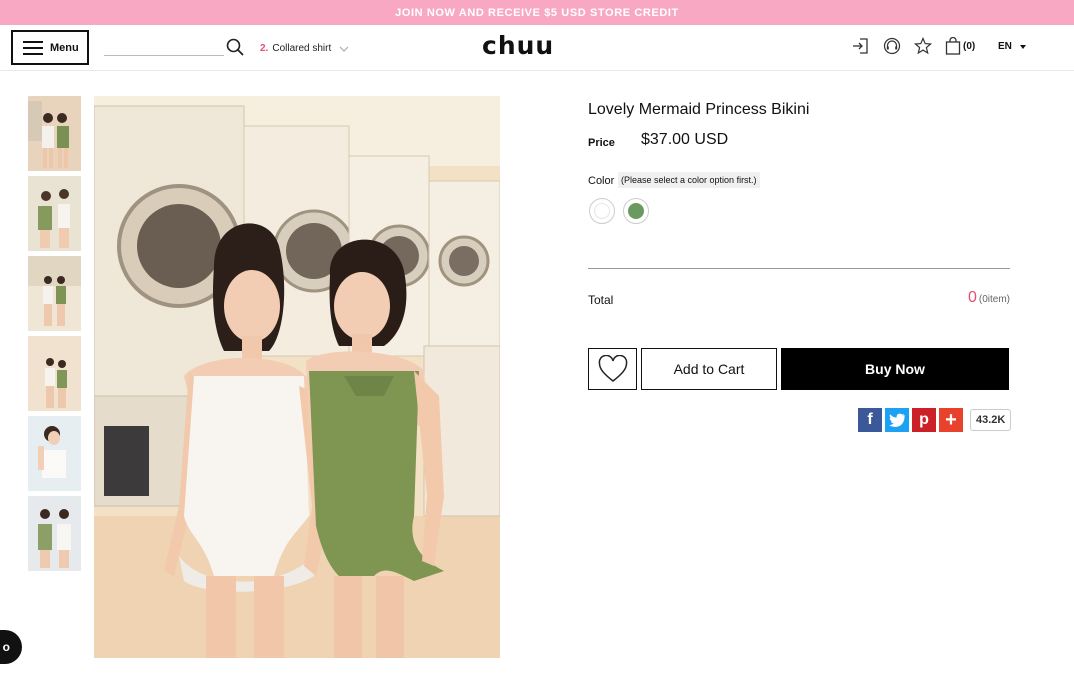 Image resolution: width=1074 pixels, height=675 pixels. I want to click on caret-down-icon, so click(1022, 46).